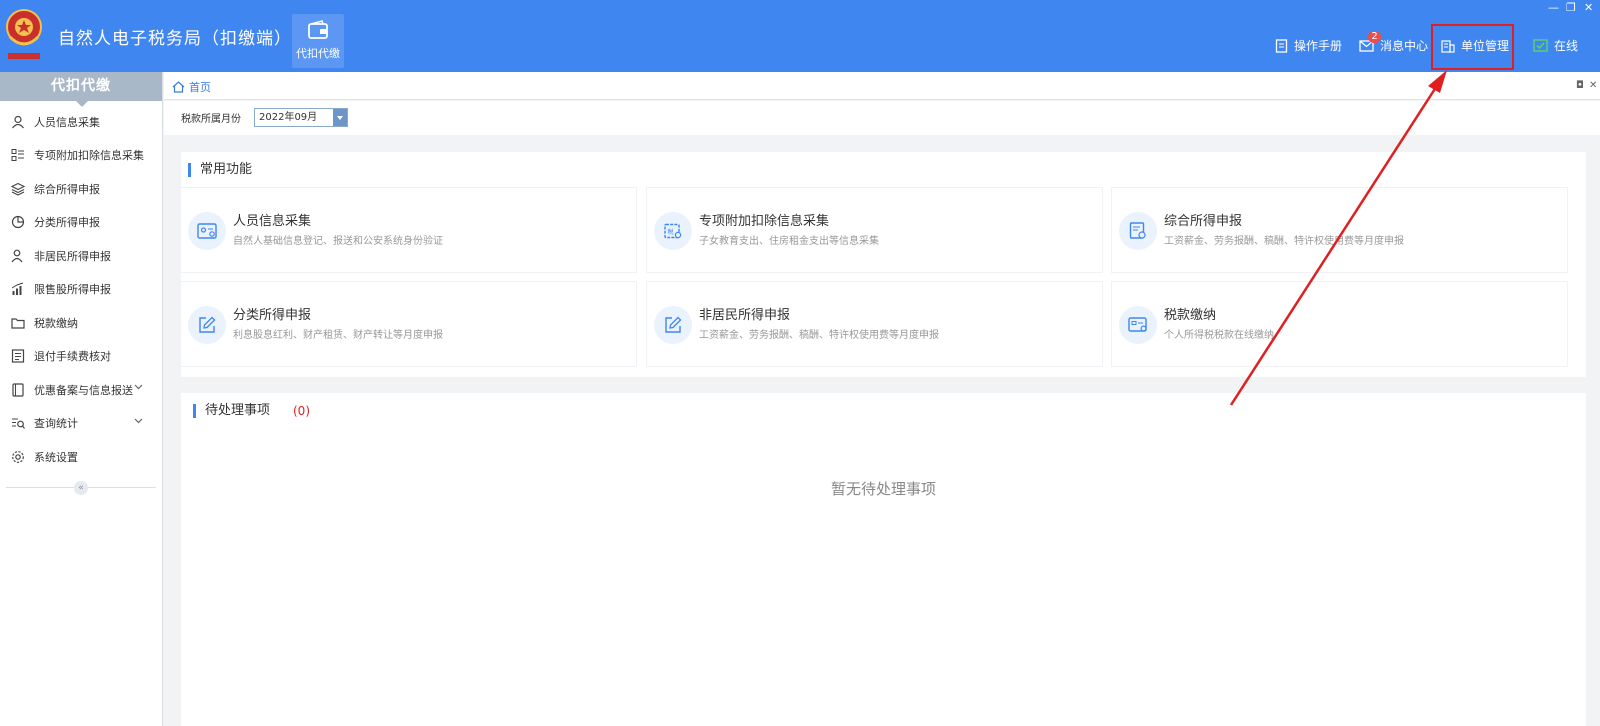 The width and height of the screenshot is (1600, 726). Describe the element at coordinates (338, 241) in the screenshot. I see `card-description: 自然人基础信息登记、报送和公安系统身份验证` at that location.